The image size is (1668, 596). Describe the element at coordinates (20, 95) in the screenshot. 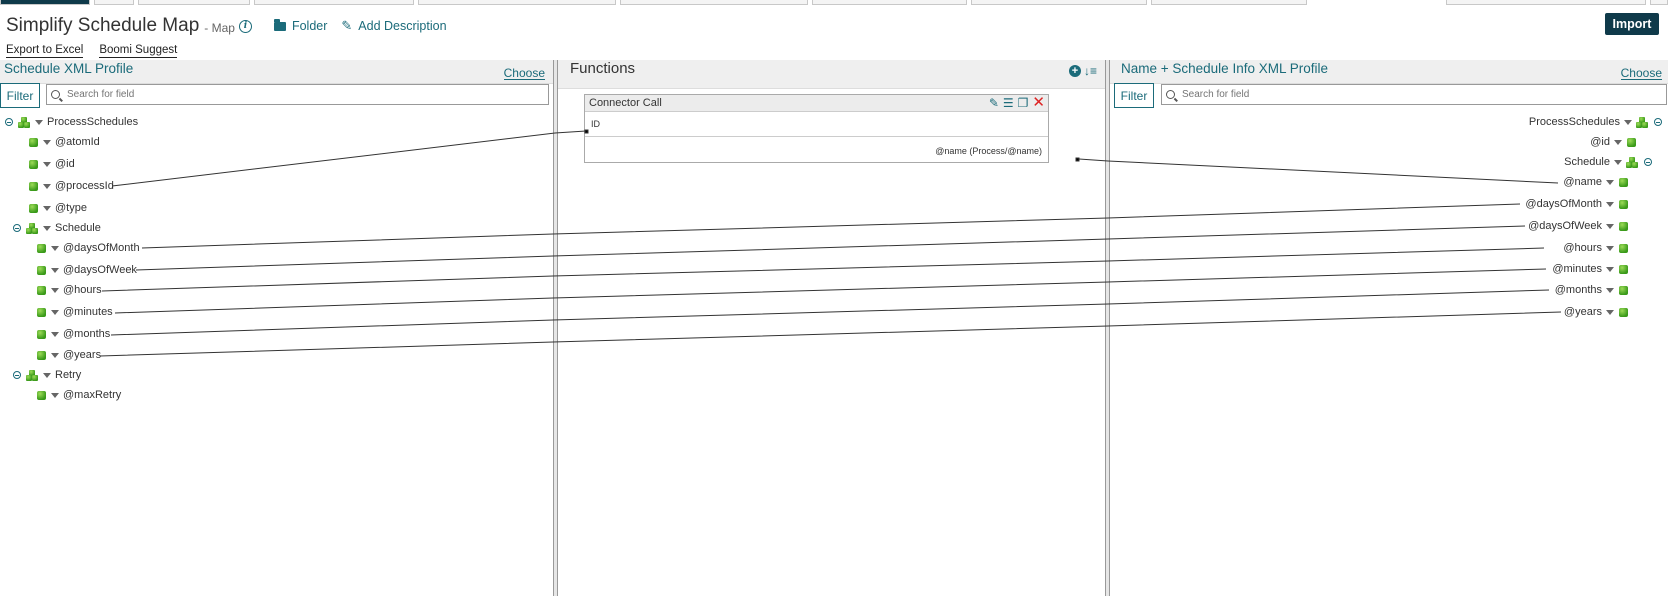

I see `source-filter-button: Filter` at that location.